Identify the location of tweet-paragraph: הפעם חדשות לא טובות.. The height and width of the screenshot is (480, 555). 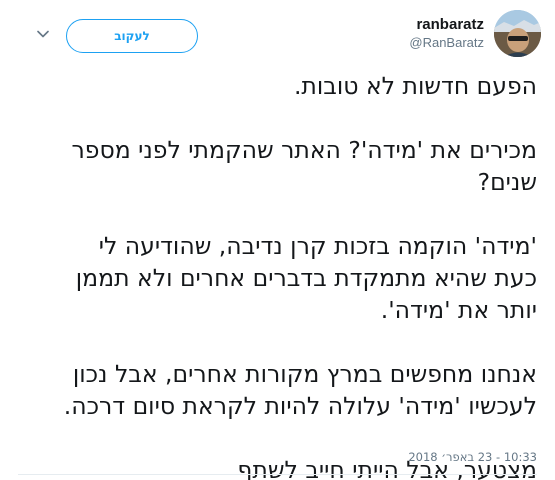
(274, 86).